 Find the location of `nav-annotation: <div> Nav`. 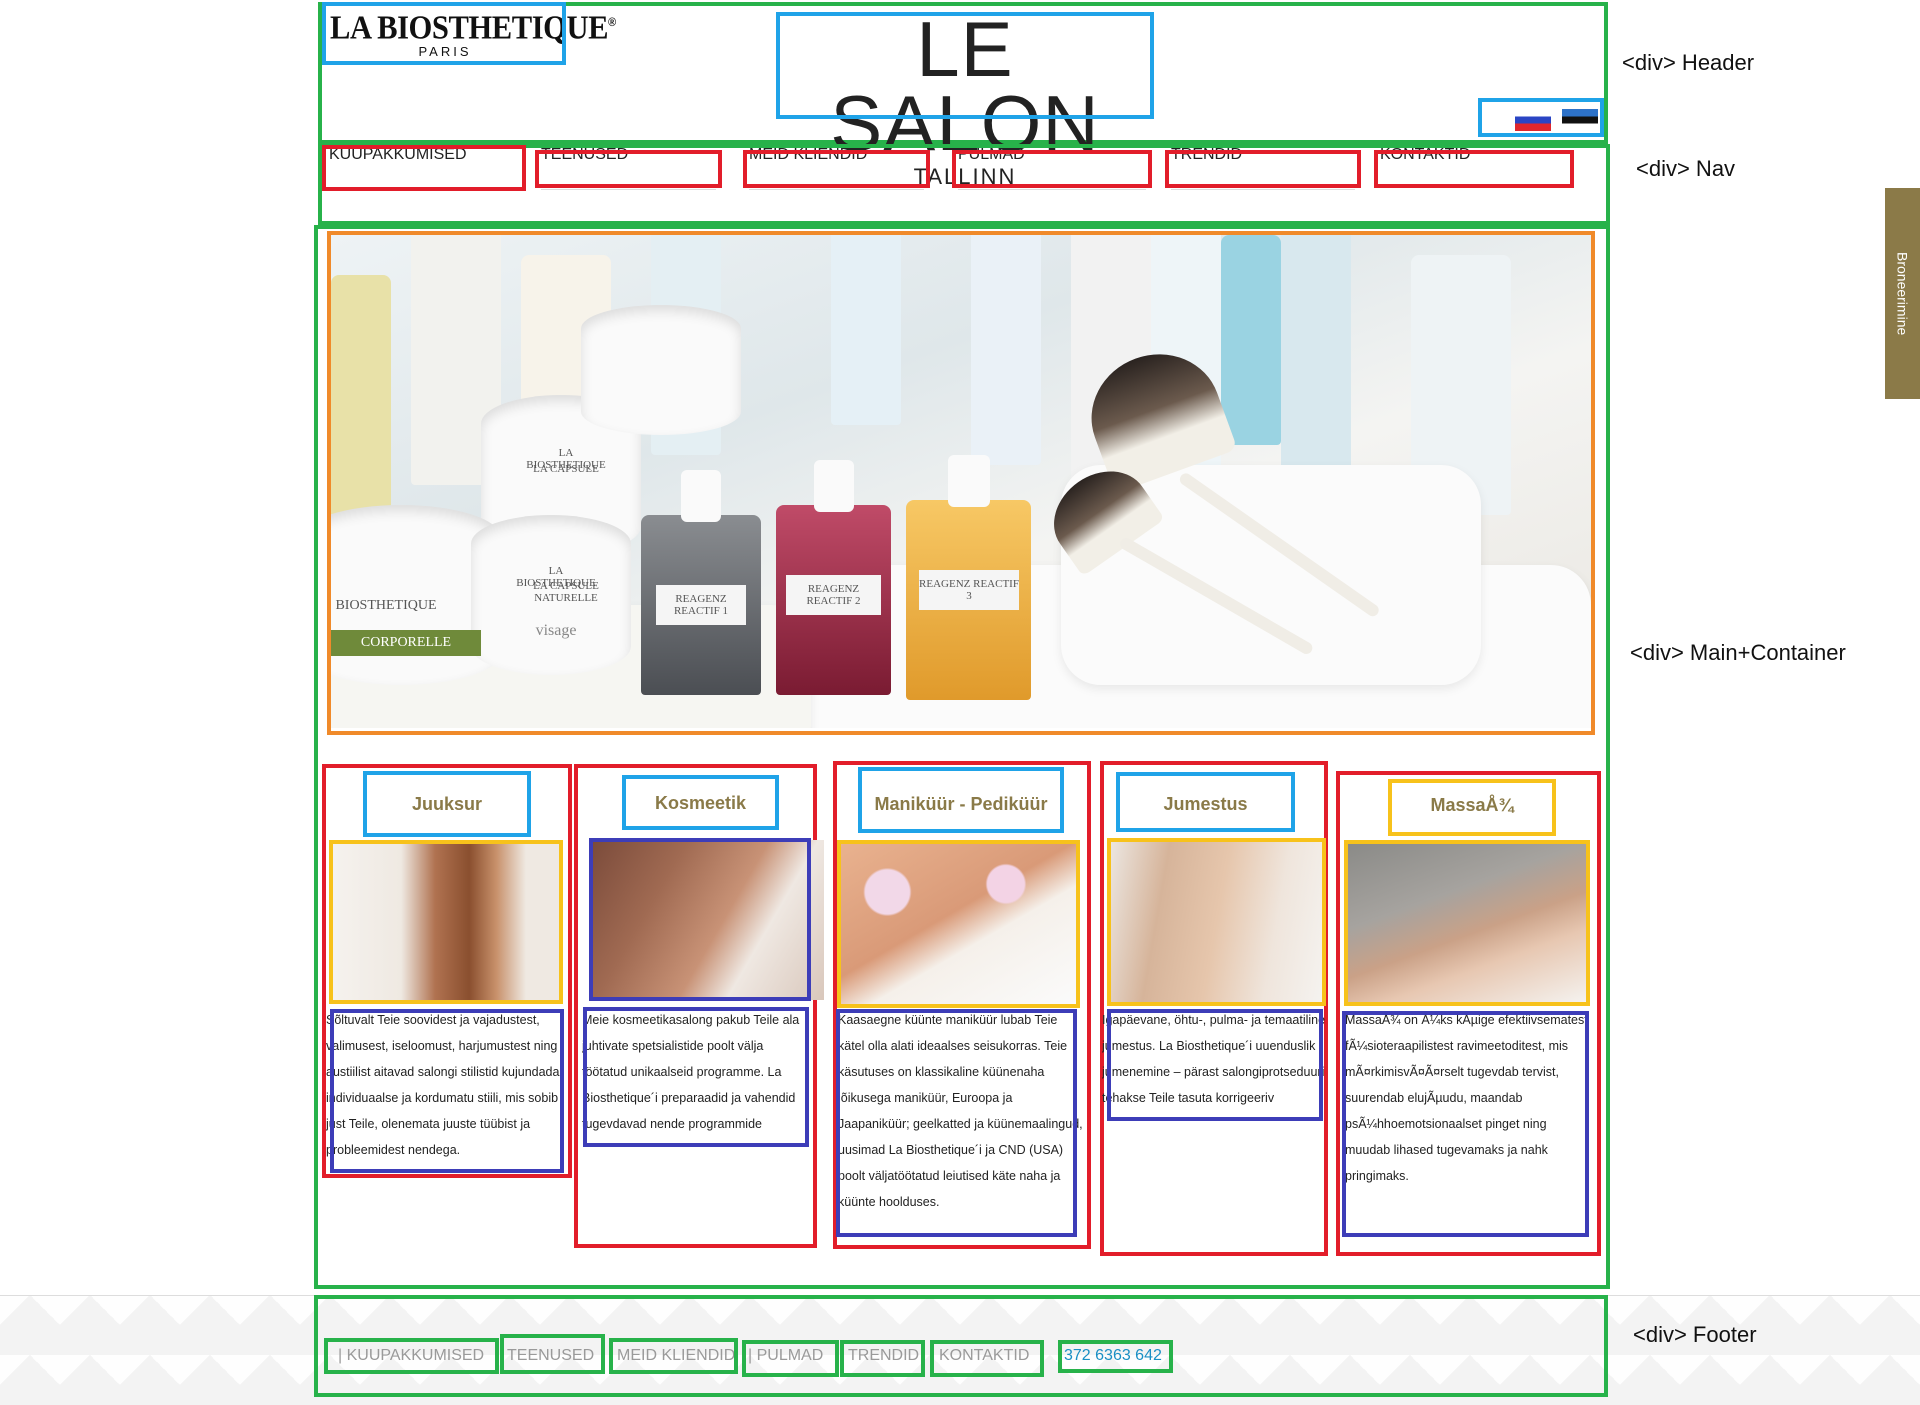

nav-annotation: <div> Nav is located at coordinates (1686, 168).